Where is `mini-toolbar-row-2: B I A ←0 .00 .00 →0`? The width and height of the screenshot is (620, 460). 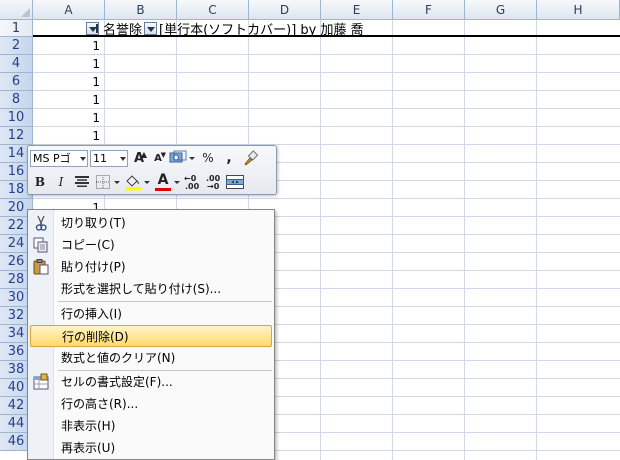
mini-toolbar-row-2: B I A ←0 .00 .00 →0 is located at coordinates (138, 182).